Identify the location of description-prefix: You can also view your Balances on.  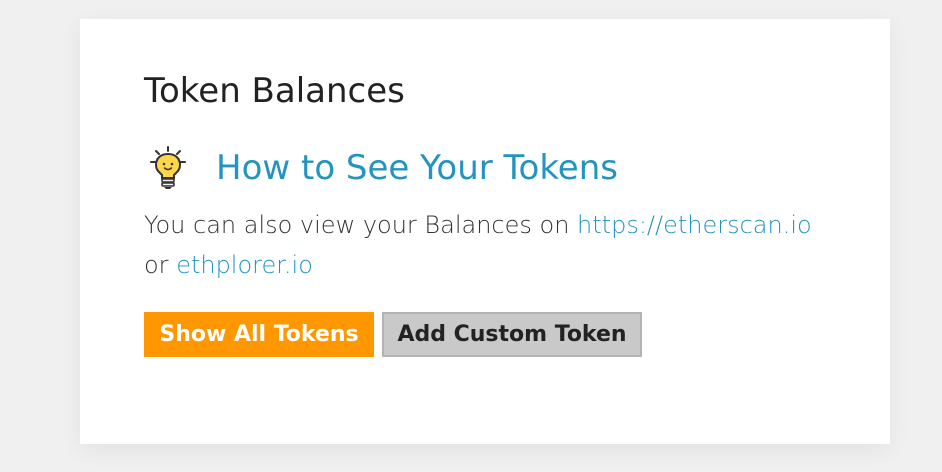
(361, 225).